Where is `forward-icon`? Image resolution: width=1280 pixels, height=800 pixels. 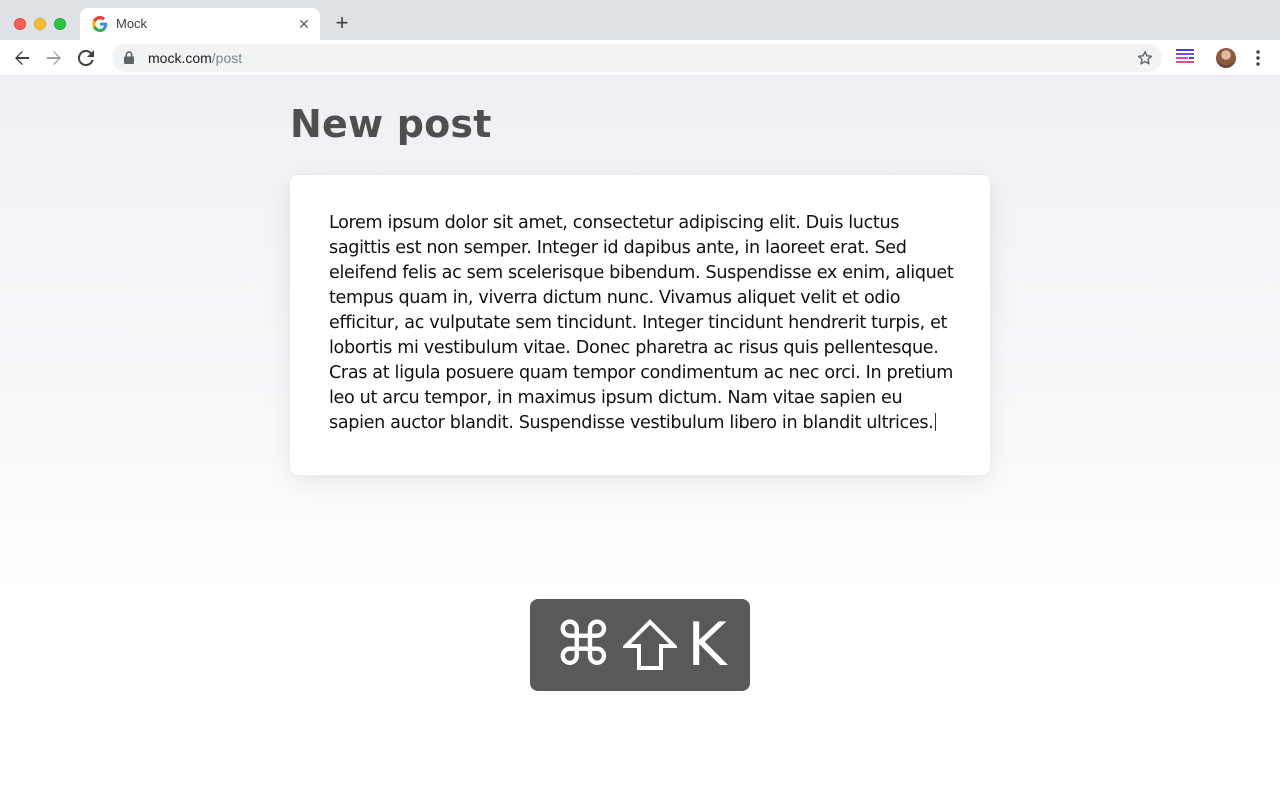 forward-icon is located at coordinates (54, 58).